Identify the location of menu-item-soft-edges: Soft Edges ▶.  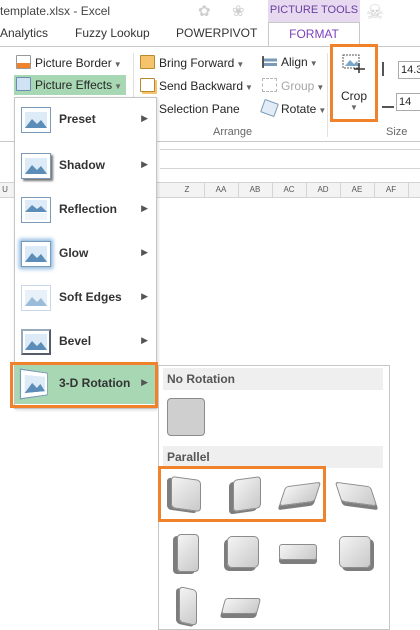
(85, 298).